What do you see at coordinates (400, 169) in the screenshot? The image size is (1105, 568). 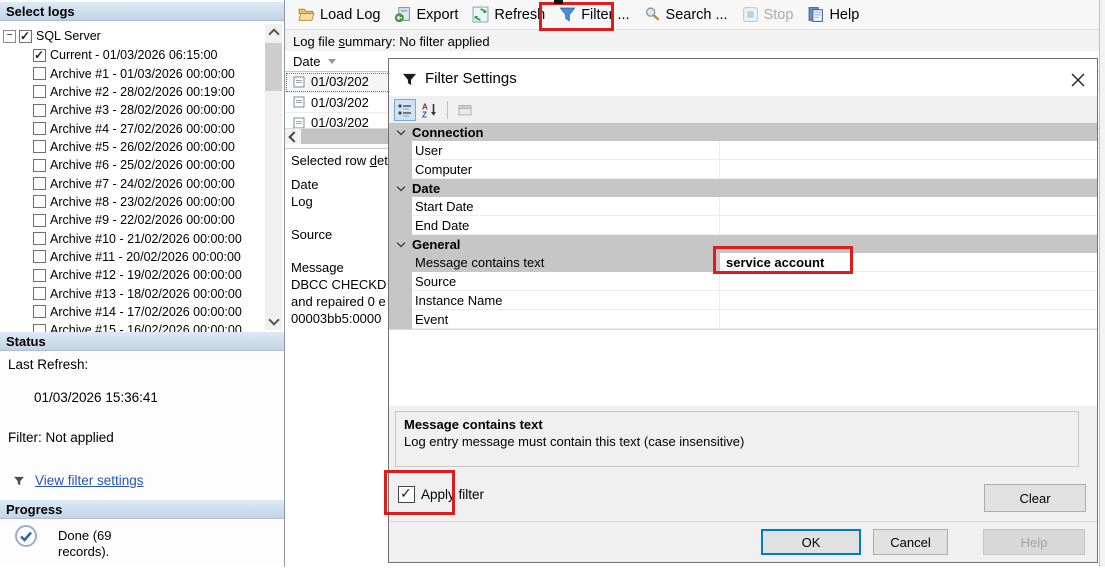 I see `grid-gutter` at bounding box center [400, 169].